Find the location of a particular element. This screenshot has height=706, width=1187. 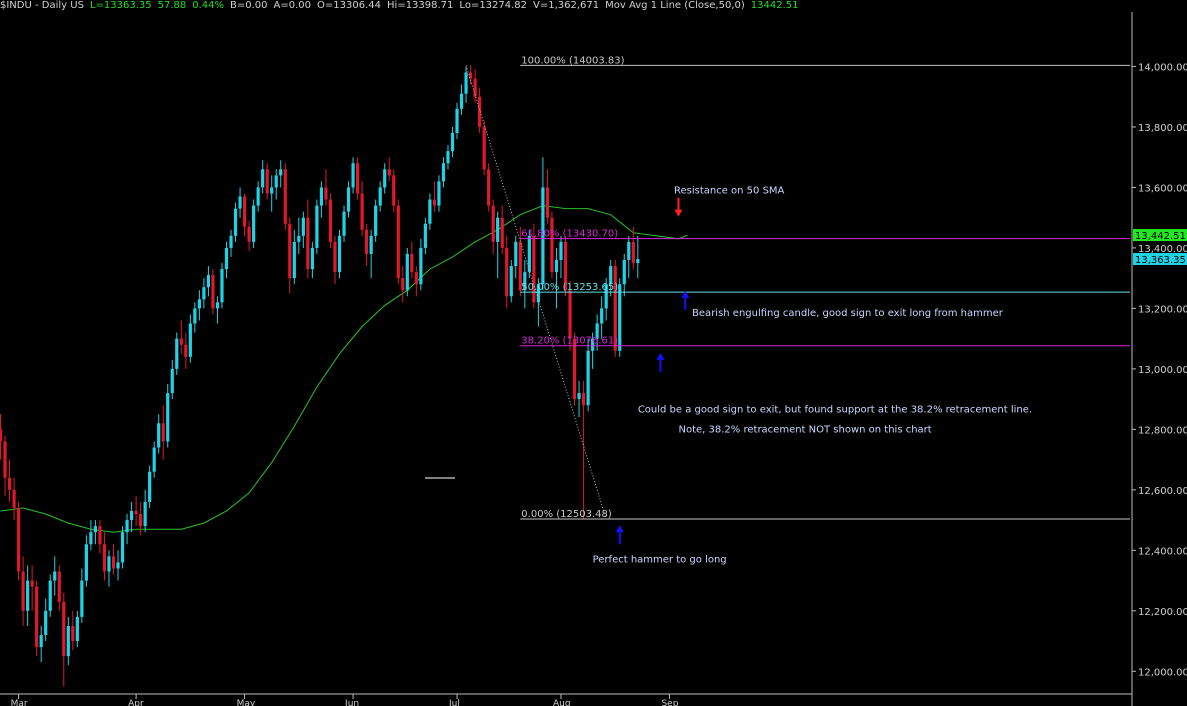

y-tick-label: 13,800.00 is located at coordinates (1162, 128).